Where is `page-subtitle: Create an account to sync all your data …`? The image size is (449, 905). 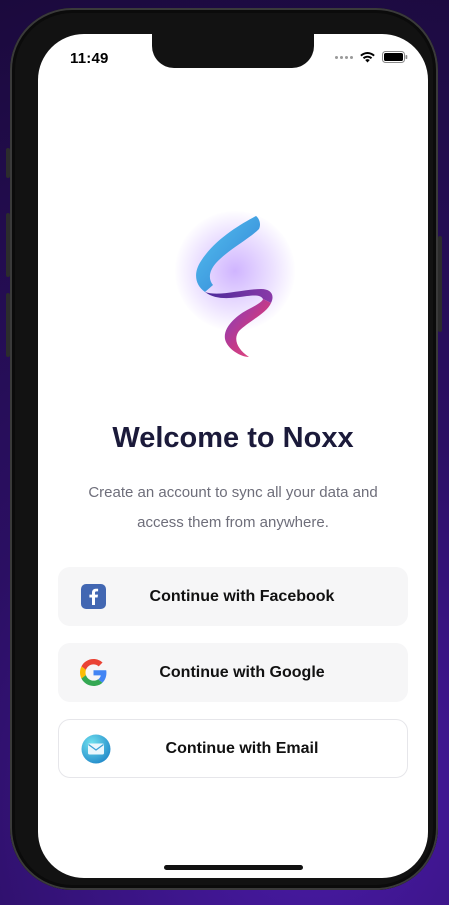 page-subtitle: Create an account to sync all your data … is located at coordinates (233, 507).